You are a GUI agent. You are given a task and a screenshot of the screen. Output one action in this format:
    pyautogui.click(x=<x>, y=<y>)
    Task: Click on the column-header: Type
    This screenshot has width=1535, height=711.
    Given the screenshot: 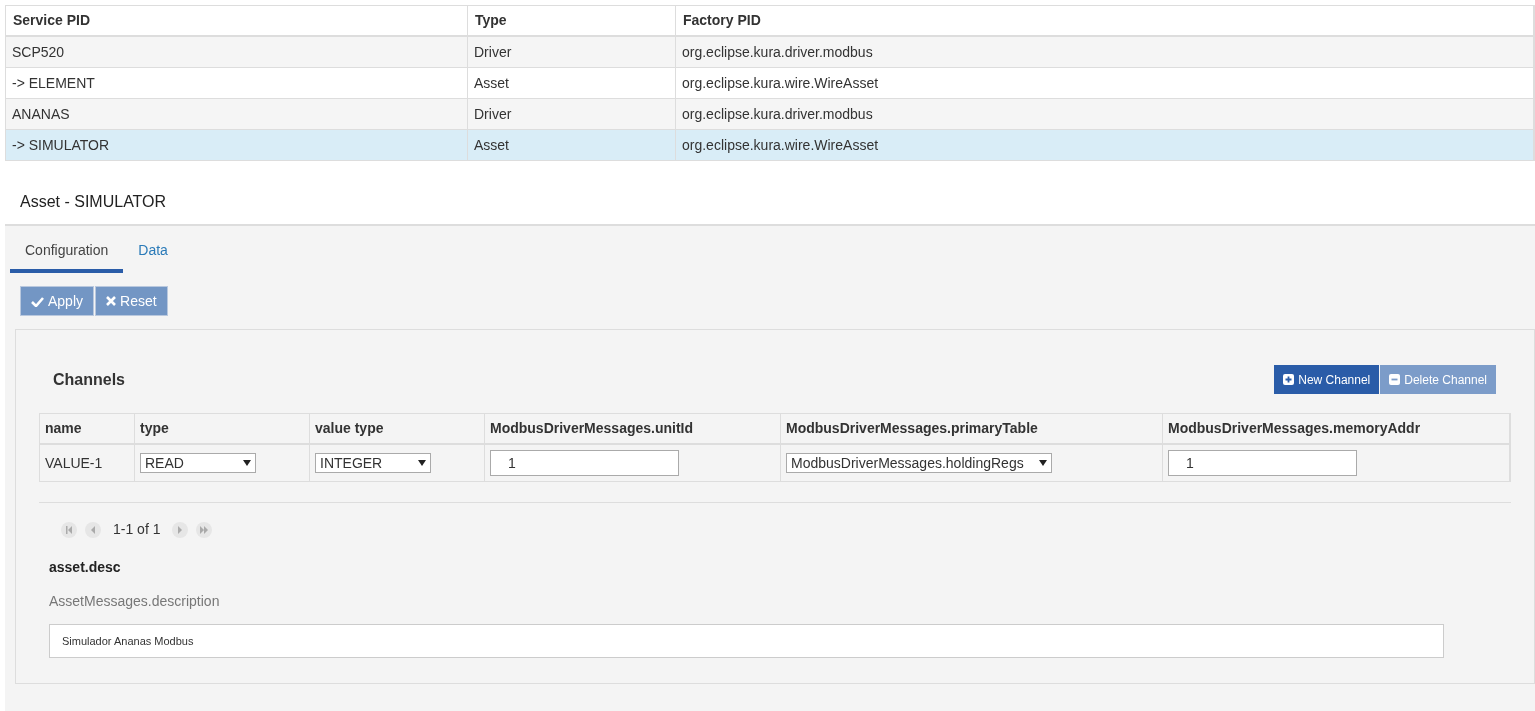 What is the action you would take?
    pyautogui.click(x=572, y=20)
    